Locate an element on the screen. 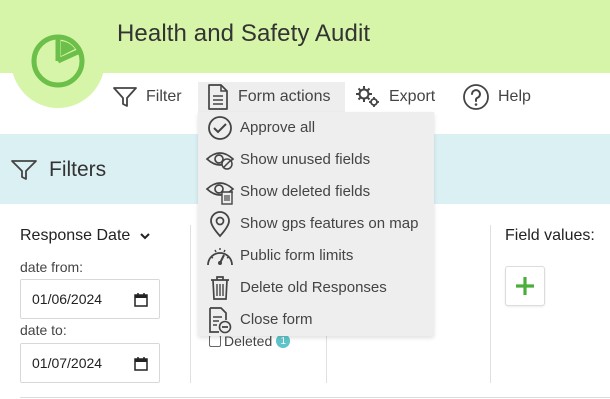  menu-item-label: Delete old Responses is located at coordinates (313, 287).